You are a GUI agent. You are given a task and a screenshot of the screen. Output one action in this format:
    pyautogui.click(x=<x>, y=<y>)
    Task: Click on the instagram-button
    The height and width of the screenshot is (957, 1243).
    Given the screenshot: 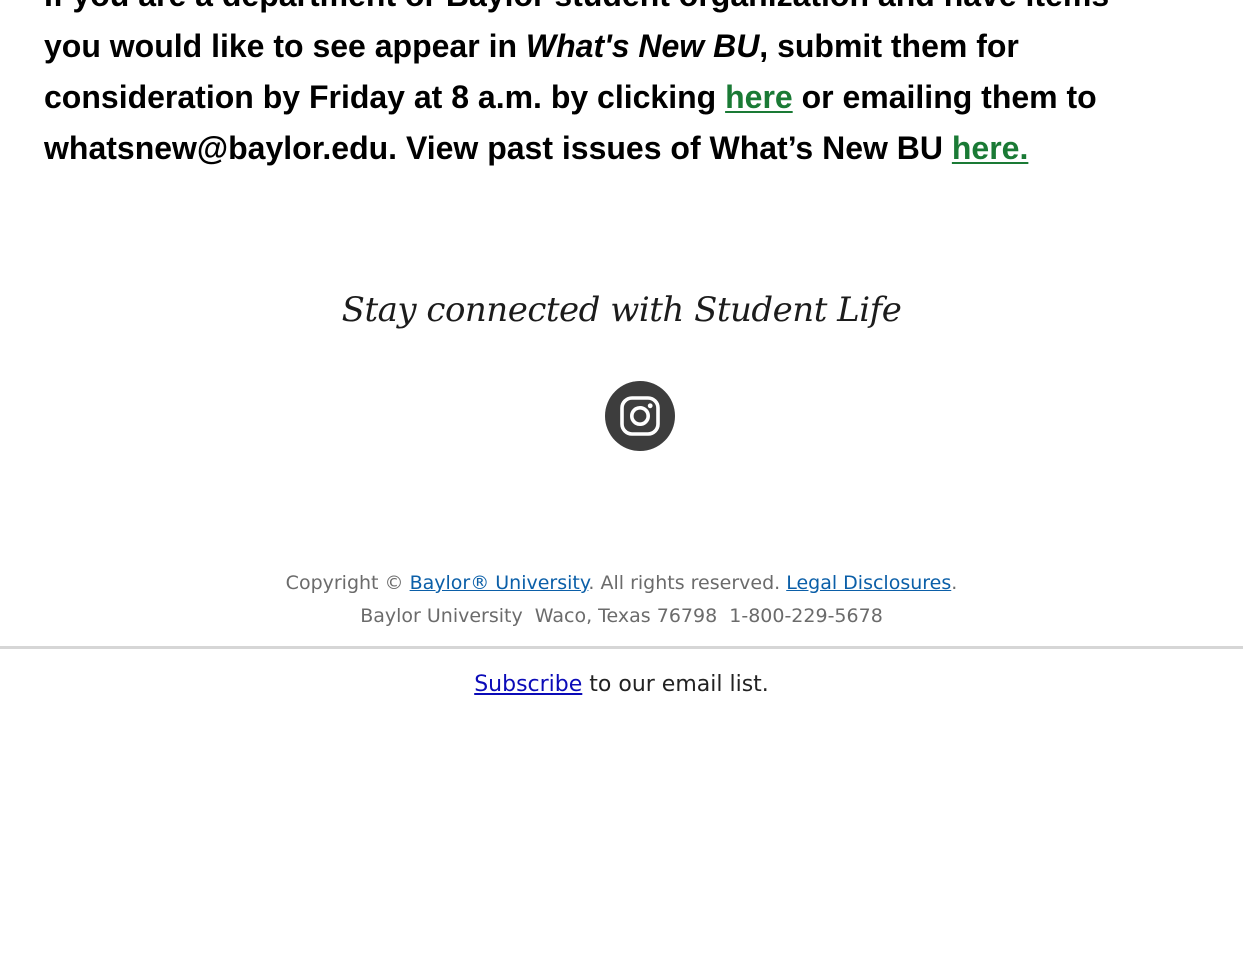 What is the action you would take?
    pyautogui.click(x=640, y=416)
    